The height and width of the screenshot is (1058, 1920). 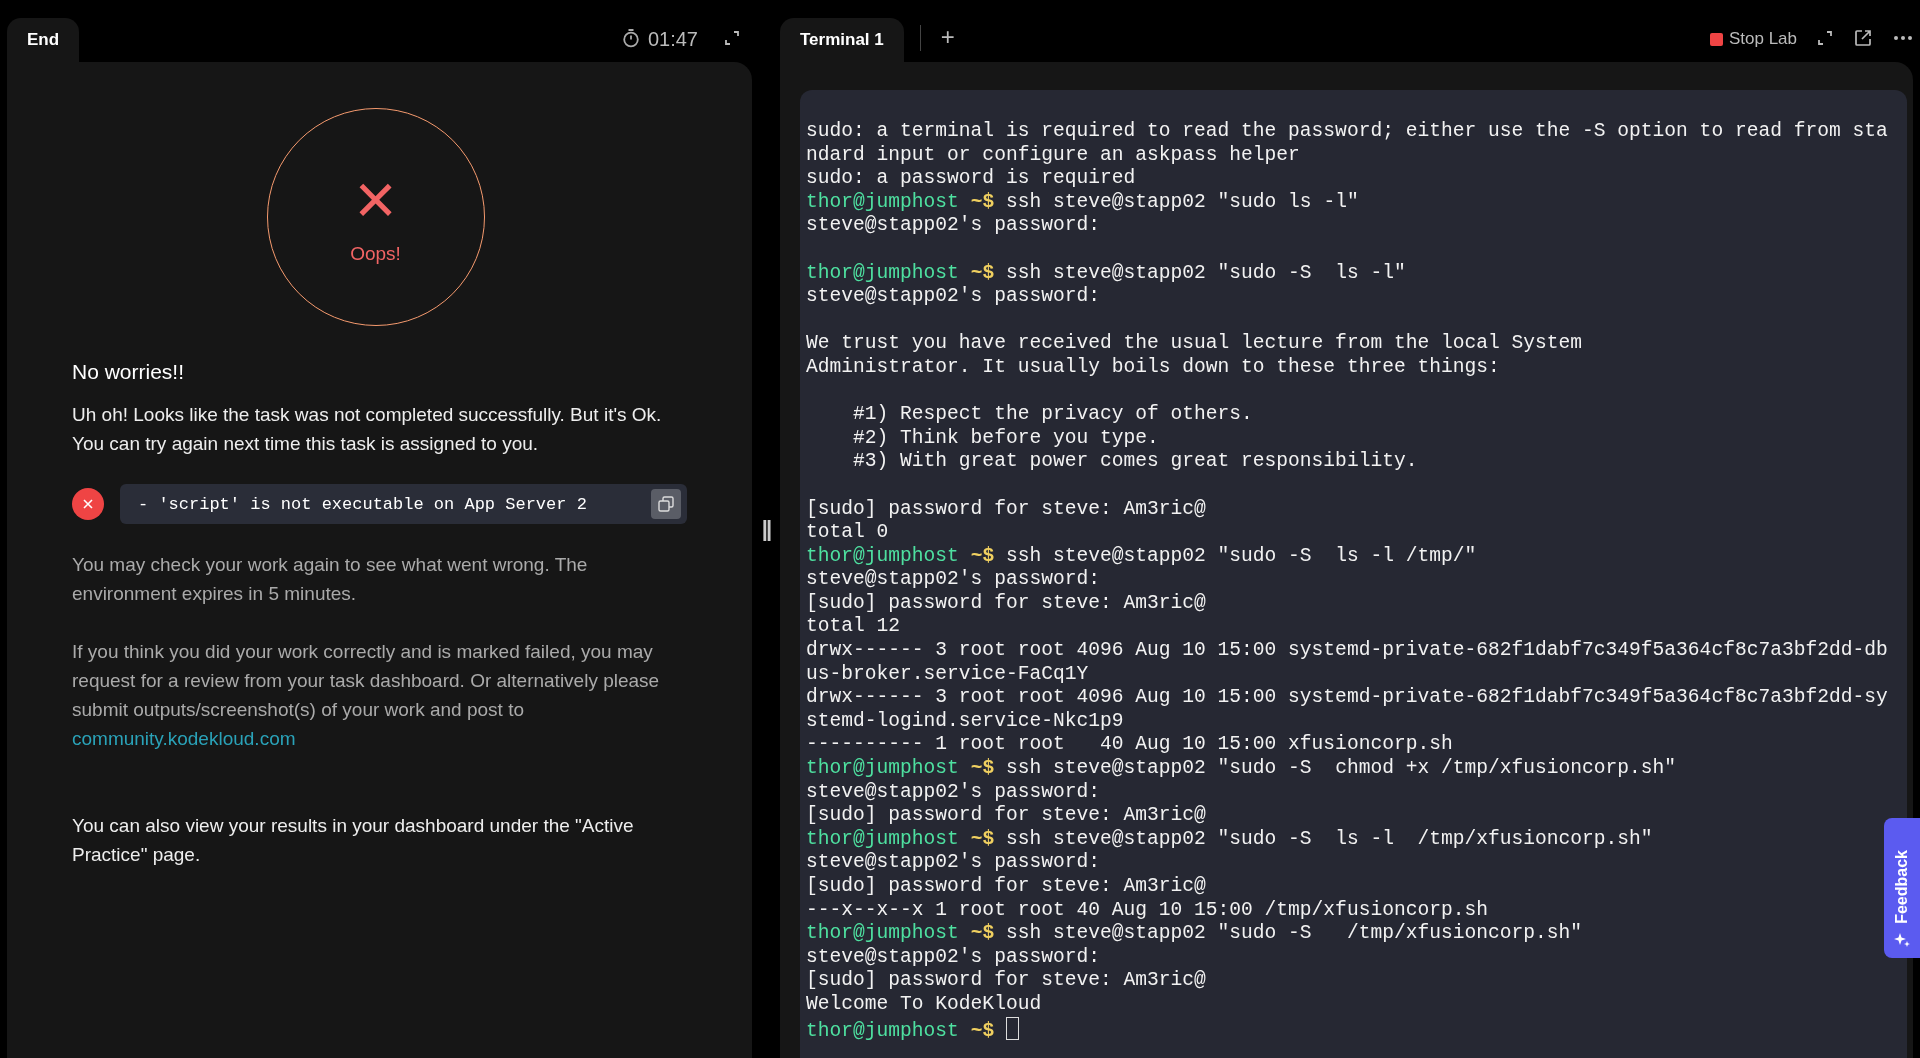 I want to click on output-text: drwx------ 3 root root 4096 Aug 10 15:00 systemd-private-682f1dabf7c349f5a364cf8c7a3bf2dd-db, so click(x=1347, y=650).